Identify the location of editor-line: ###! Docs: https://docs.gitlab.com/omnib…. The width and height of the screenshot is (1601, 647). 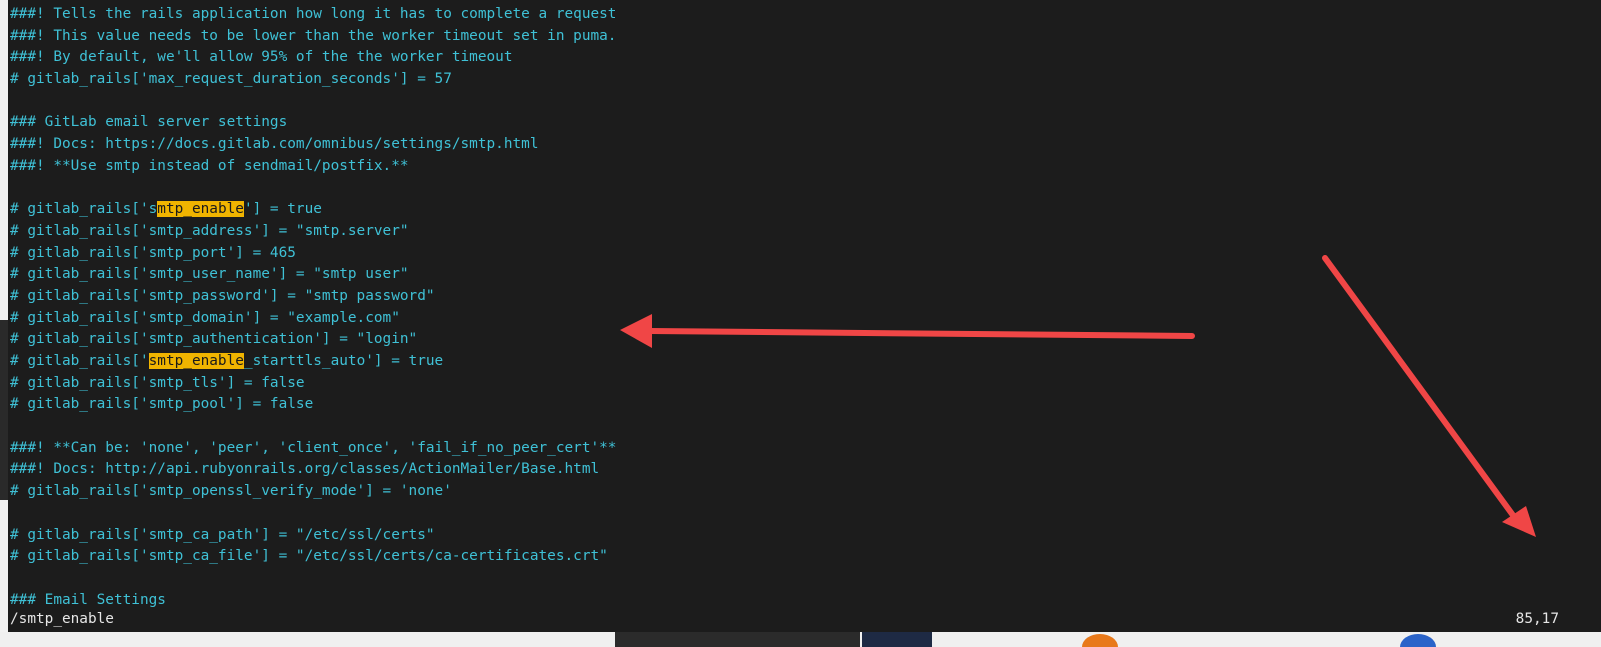
(313, 145).